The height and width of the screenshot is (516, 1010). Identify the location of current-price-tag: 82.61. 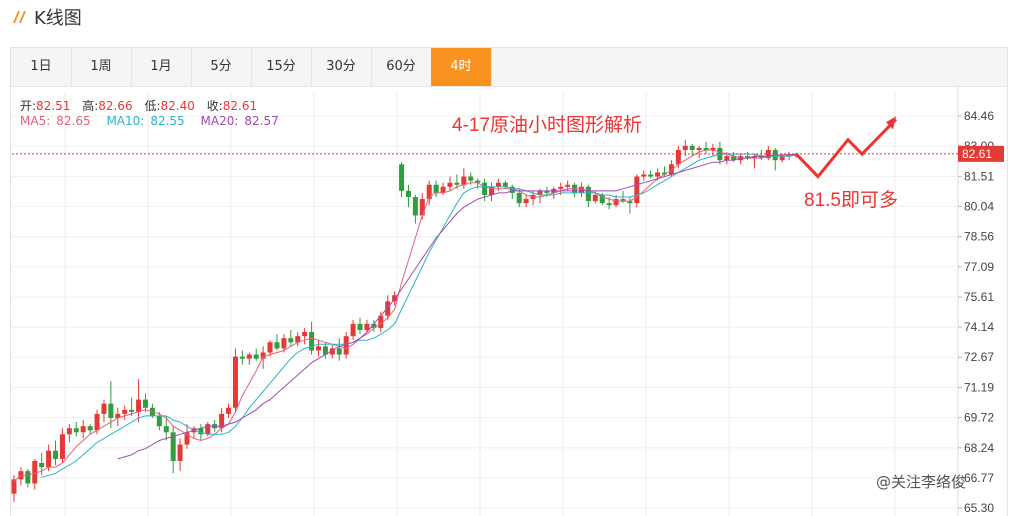
(981, 153).